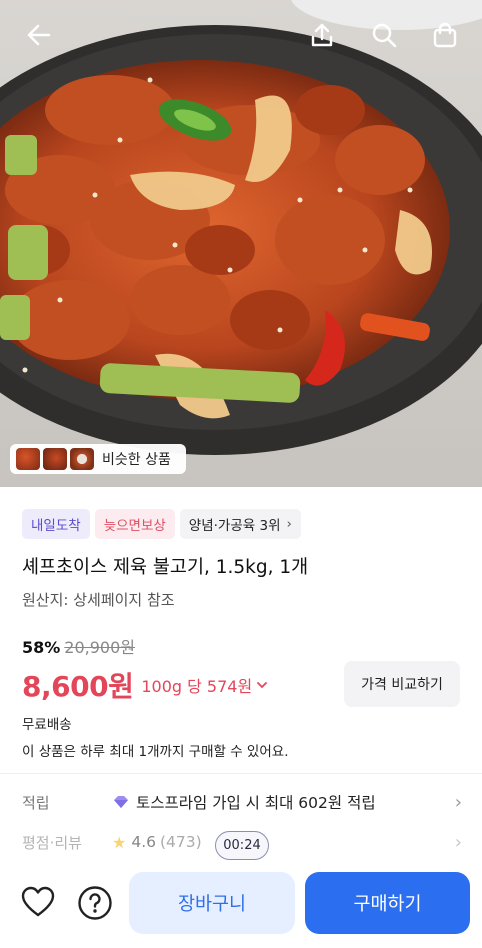 The width and height of the screenshot is (482, 948). Describe the element at coordinates (256, 803) in the screenshot. I see `points-value: 토스프라임 가입 시 최대 602원 적립` at that location.